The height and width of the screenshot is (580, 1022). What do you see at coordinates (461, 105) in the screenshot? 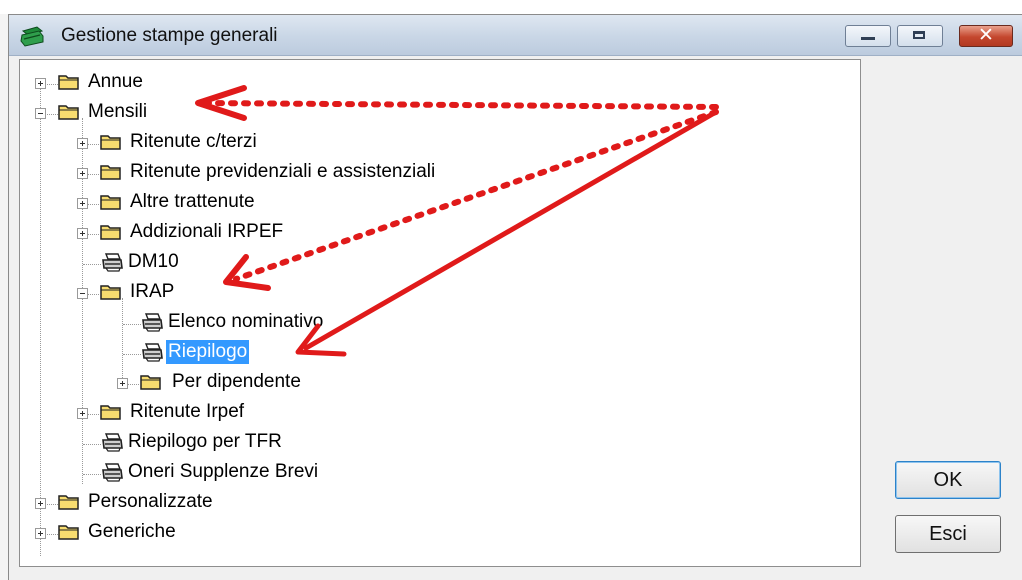
I see `dotted-arrow-mensili` at bounding box center [461, 105].